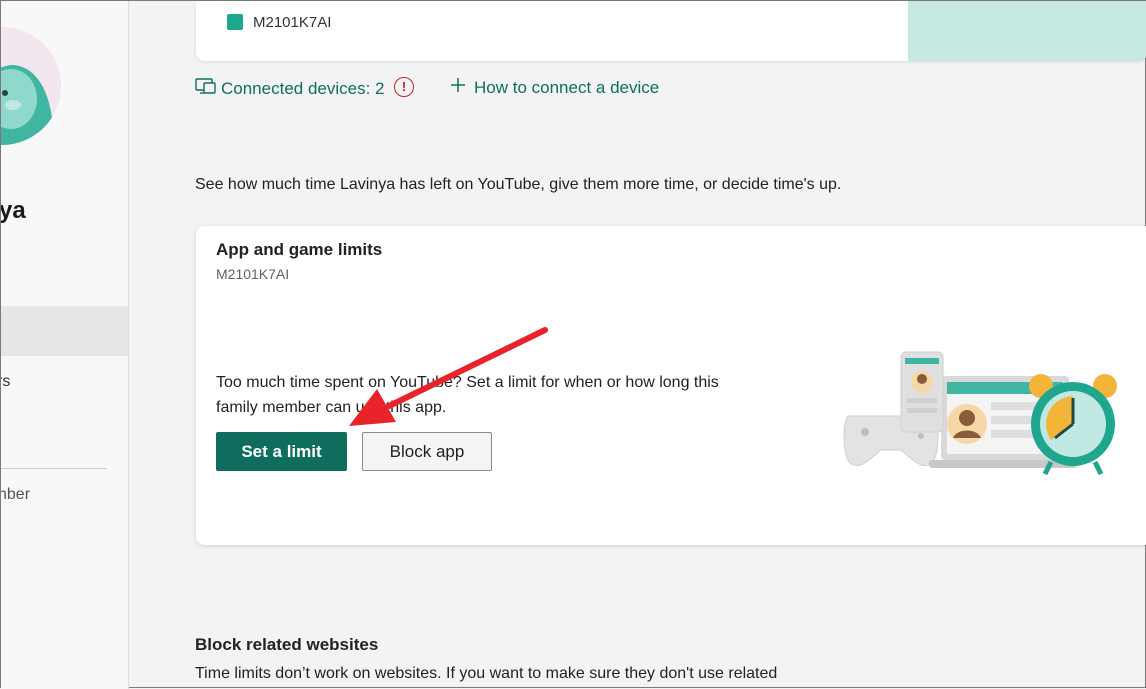  What do you see at coordinates (671, 31) in the screenshot?
I see `device-card: M2101K7AI` at bounding box center [671, 31].